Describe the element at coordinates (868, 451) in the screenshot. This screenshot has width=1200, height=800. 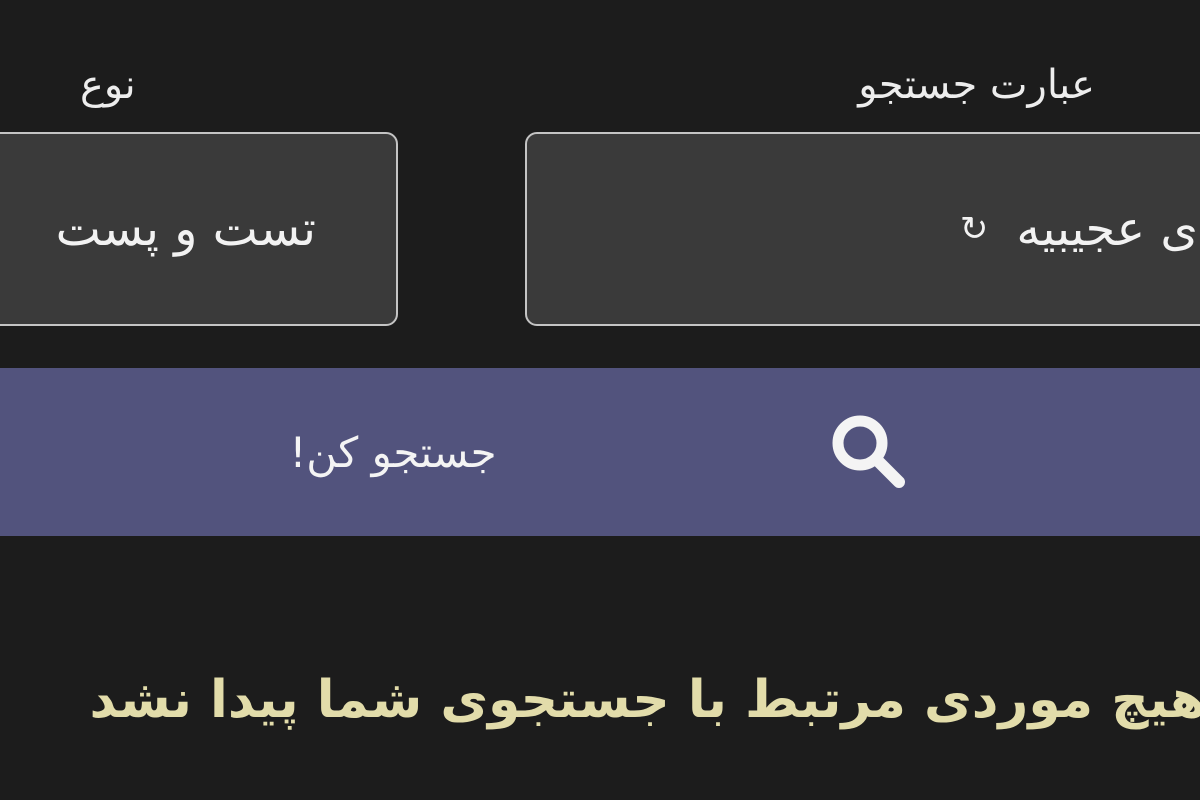
I see `search-icon` at that location.